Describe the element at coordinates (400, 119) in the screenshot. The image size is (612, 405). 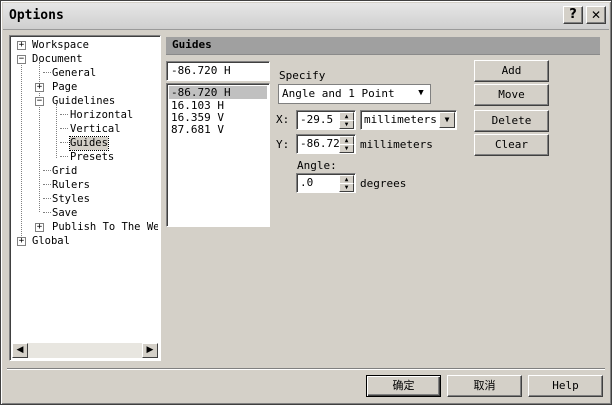
I see `units-value: millimeters` at that location.